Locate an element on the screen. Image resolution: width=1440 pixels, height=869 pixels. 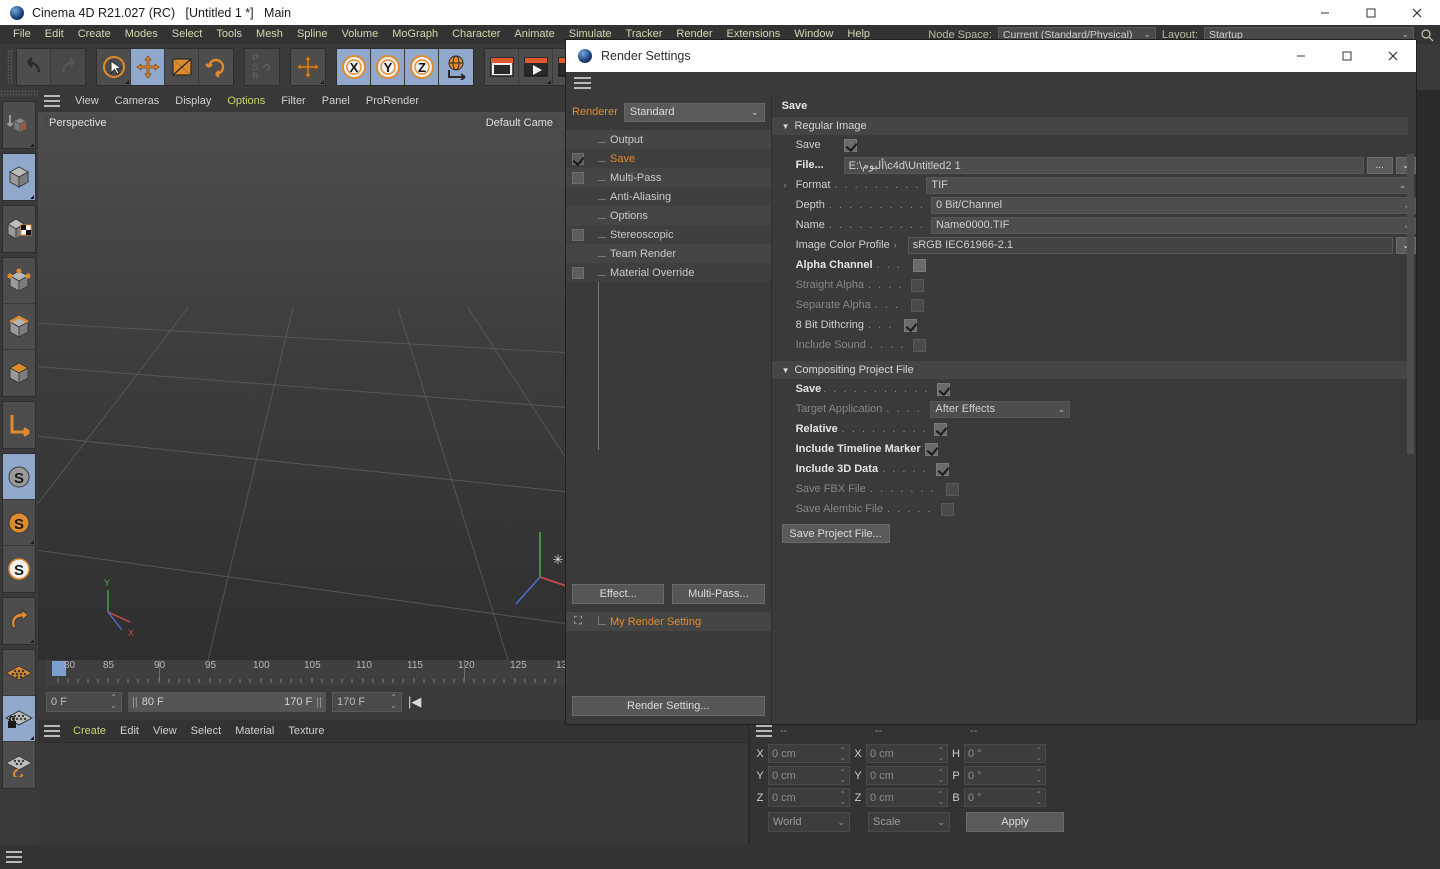
viewport-menu-cameras: Cameras is located at coordinates (137, 101).